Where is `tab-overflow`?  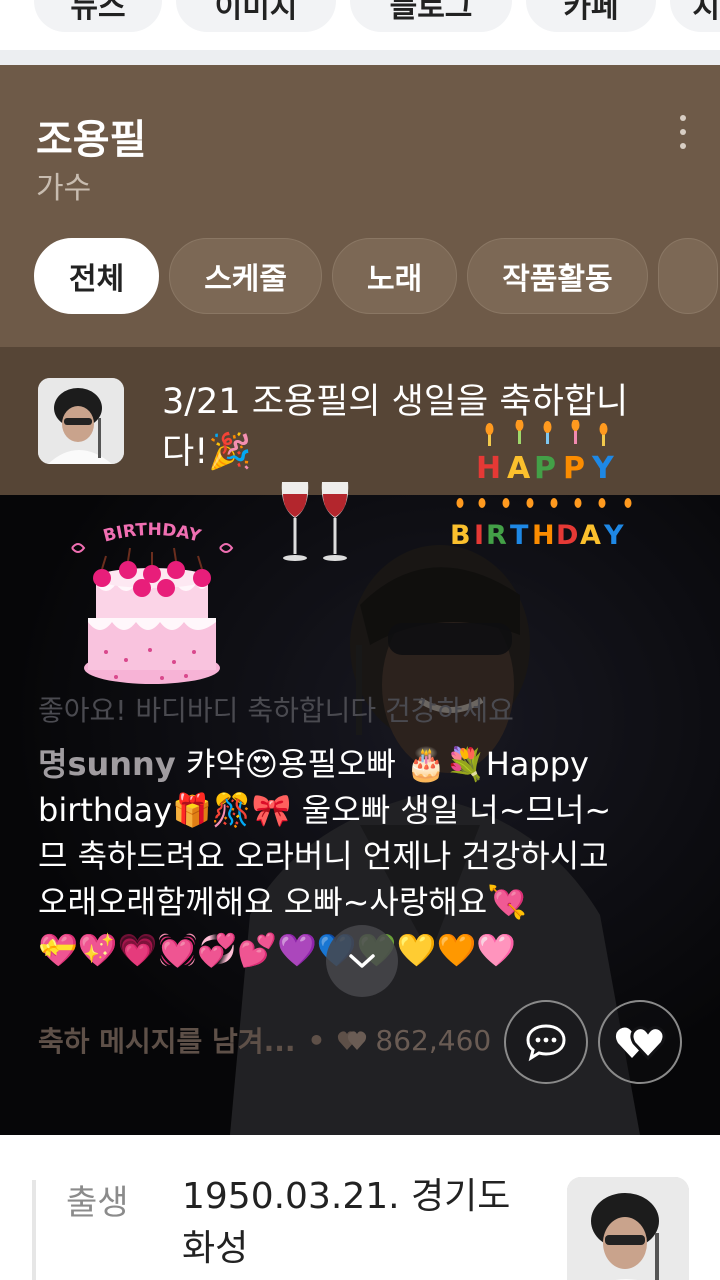 tab-overflow is located at coordinates (687, 276).